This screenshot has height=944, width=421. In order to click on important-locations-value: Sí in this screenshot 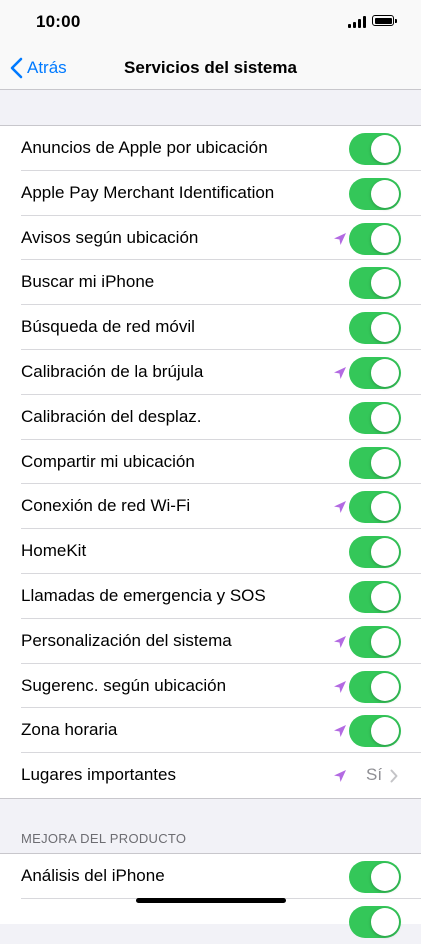, I will do `click(374, 775)`.